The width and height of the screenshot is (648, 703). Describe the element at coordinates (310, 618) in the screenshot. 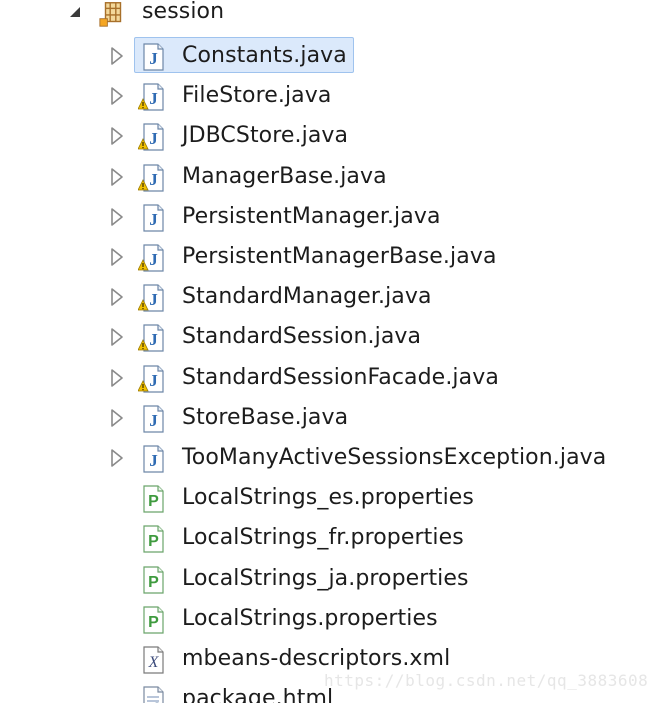

I see `file-label: LocalStrings.properties` at that location.